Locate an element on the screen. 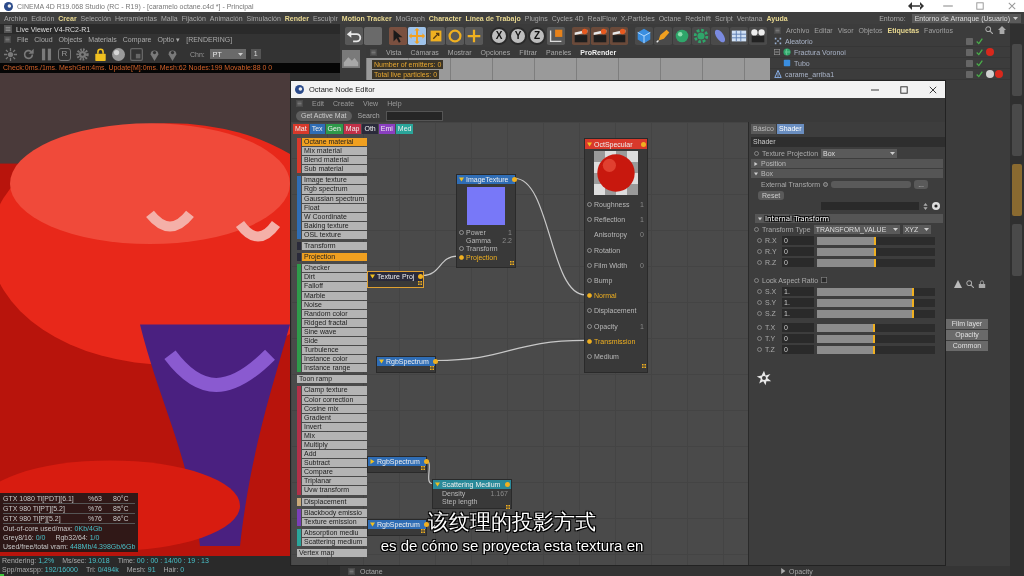 The width and height of the screenshot is (1024, 576). blank-tile-icon is located at coordinates (373, 35).